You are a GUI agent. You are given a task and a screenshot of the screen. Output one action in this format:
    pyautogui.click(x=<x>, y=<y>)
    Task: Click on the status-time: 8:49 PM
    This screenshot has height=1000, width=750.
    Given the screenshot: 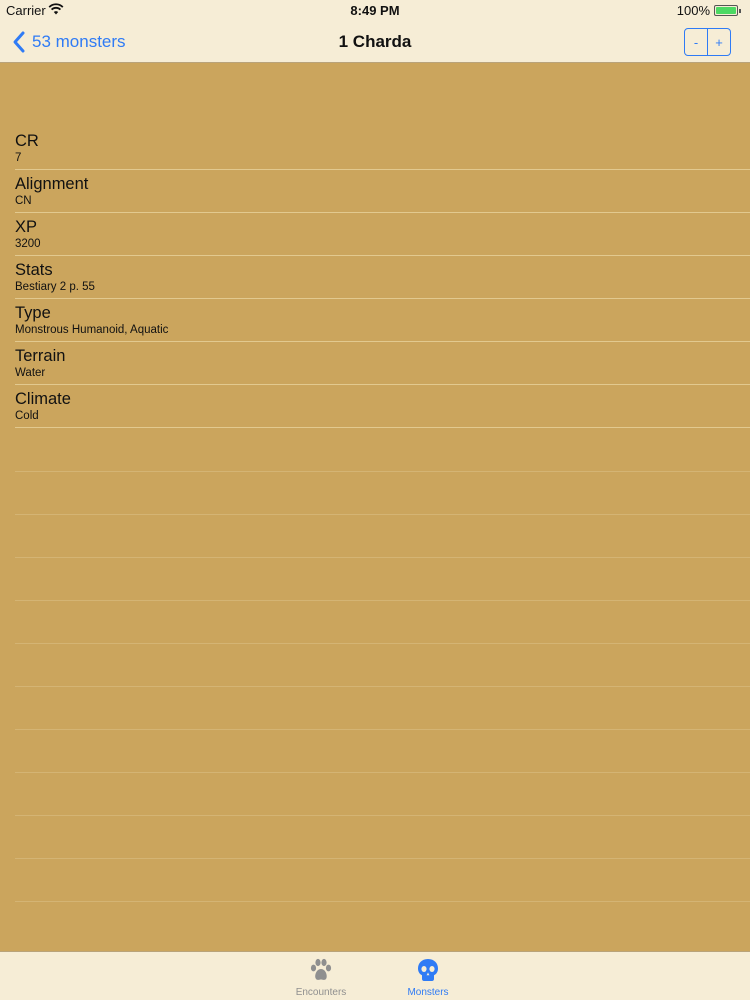 What is the action you would take?
    pyautogui.click(x=375, y=10)
    